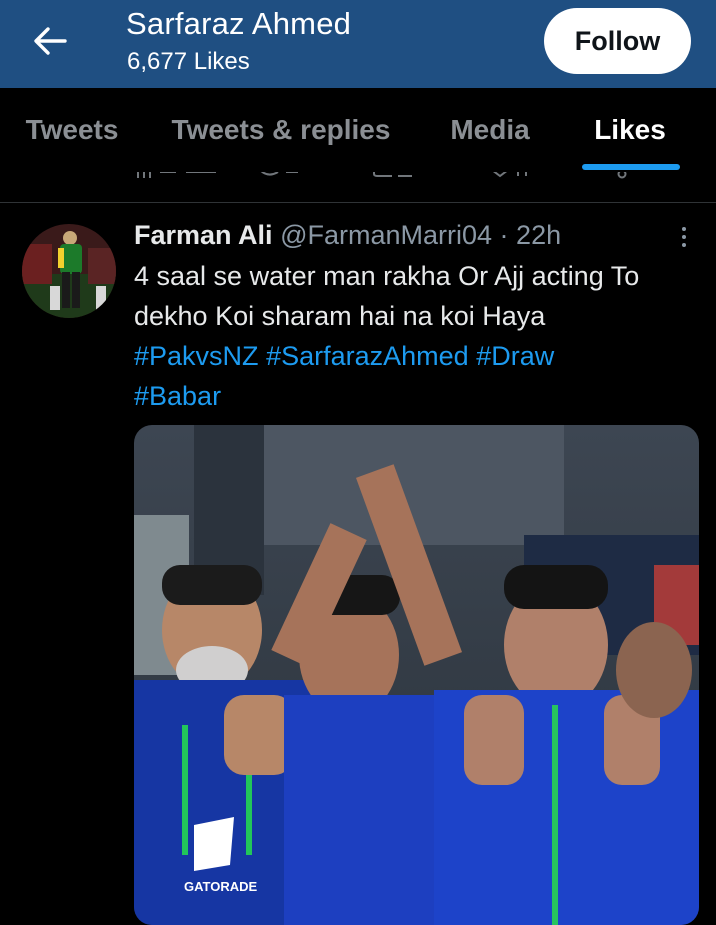  I want to click on retweet-icon, so click(392, 174).